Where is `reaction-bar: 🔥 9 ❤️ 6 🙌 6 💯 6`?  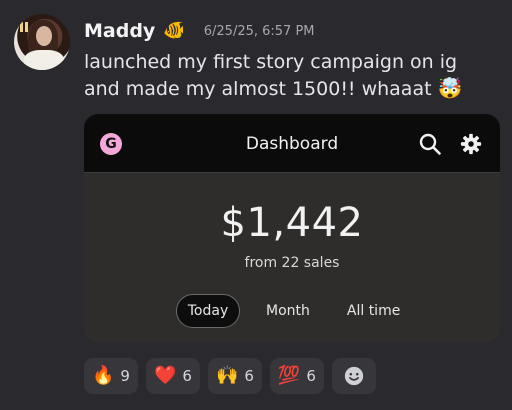
reaction-bar: 🔥 9 ❤️ 6 🙌 6 💯 6 is located at coordinates (230, 376).